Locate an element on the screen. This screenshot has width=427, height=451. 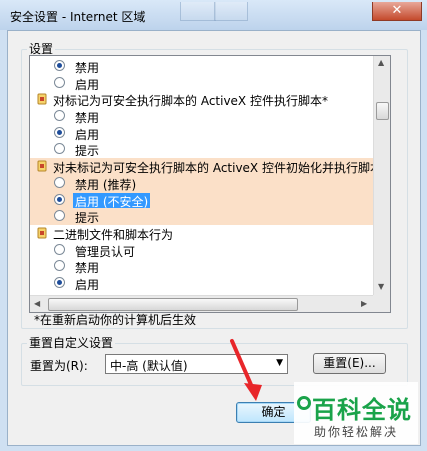
window-title: 安全设置 - Internet 区域 is located at coordinates (78, 17).